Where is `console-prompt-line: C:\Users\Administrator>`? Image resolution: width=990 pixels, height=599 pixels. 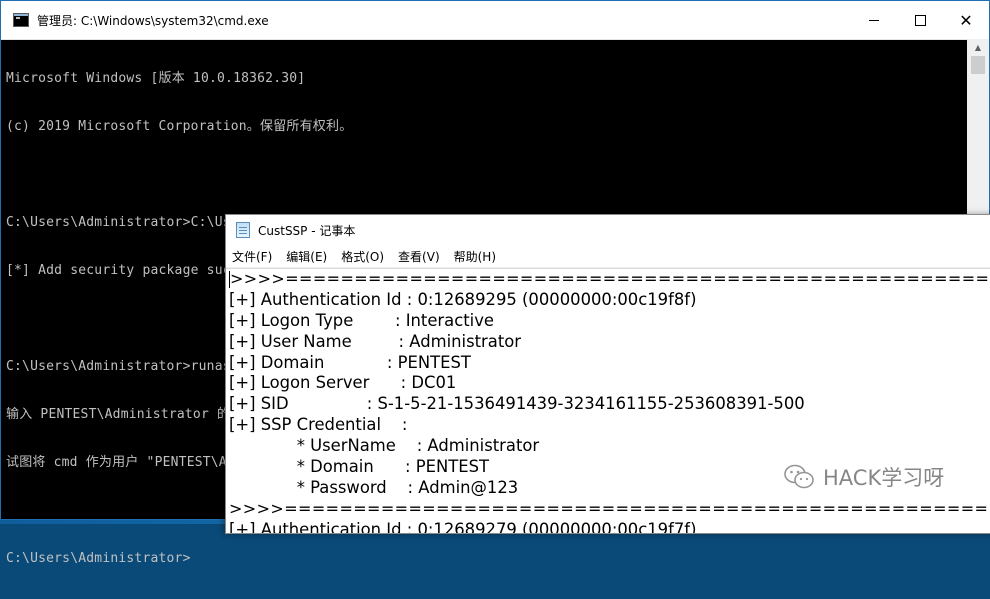
console-prompt-line: C:\Users\Administrator> is located at coordinates (98, 558).